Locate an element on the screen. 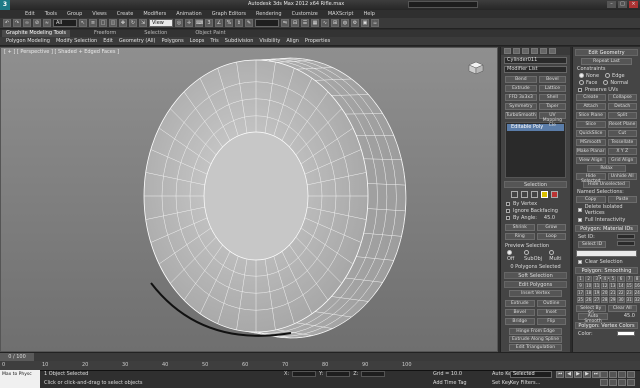  bind-space-warp-icon: ≈ is located at coordinates (47, 23).